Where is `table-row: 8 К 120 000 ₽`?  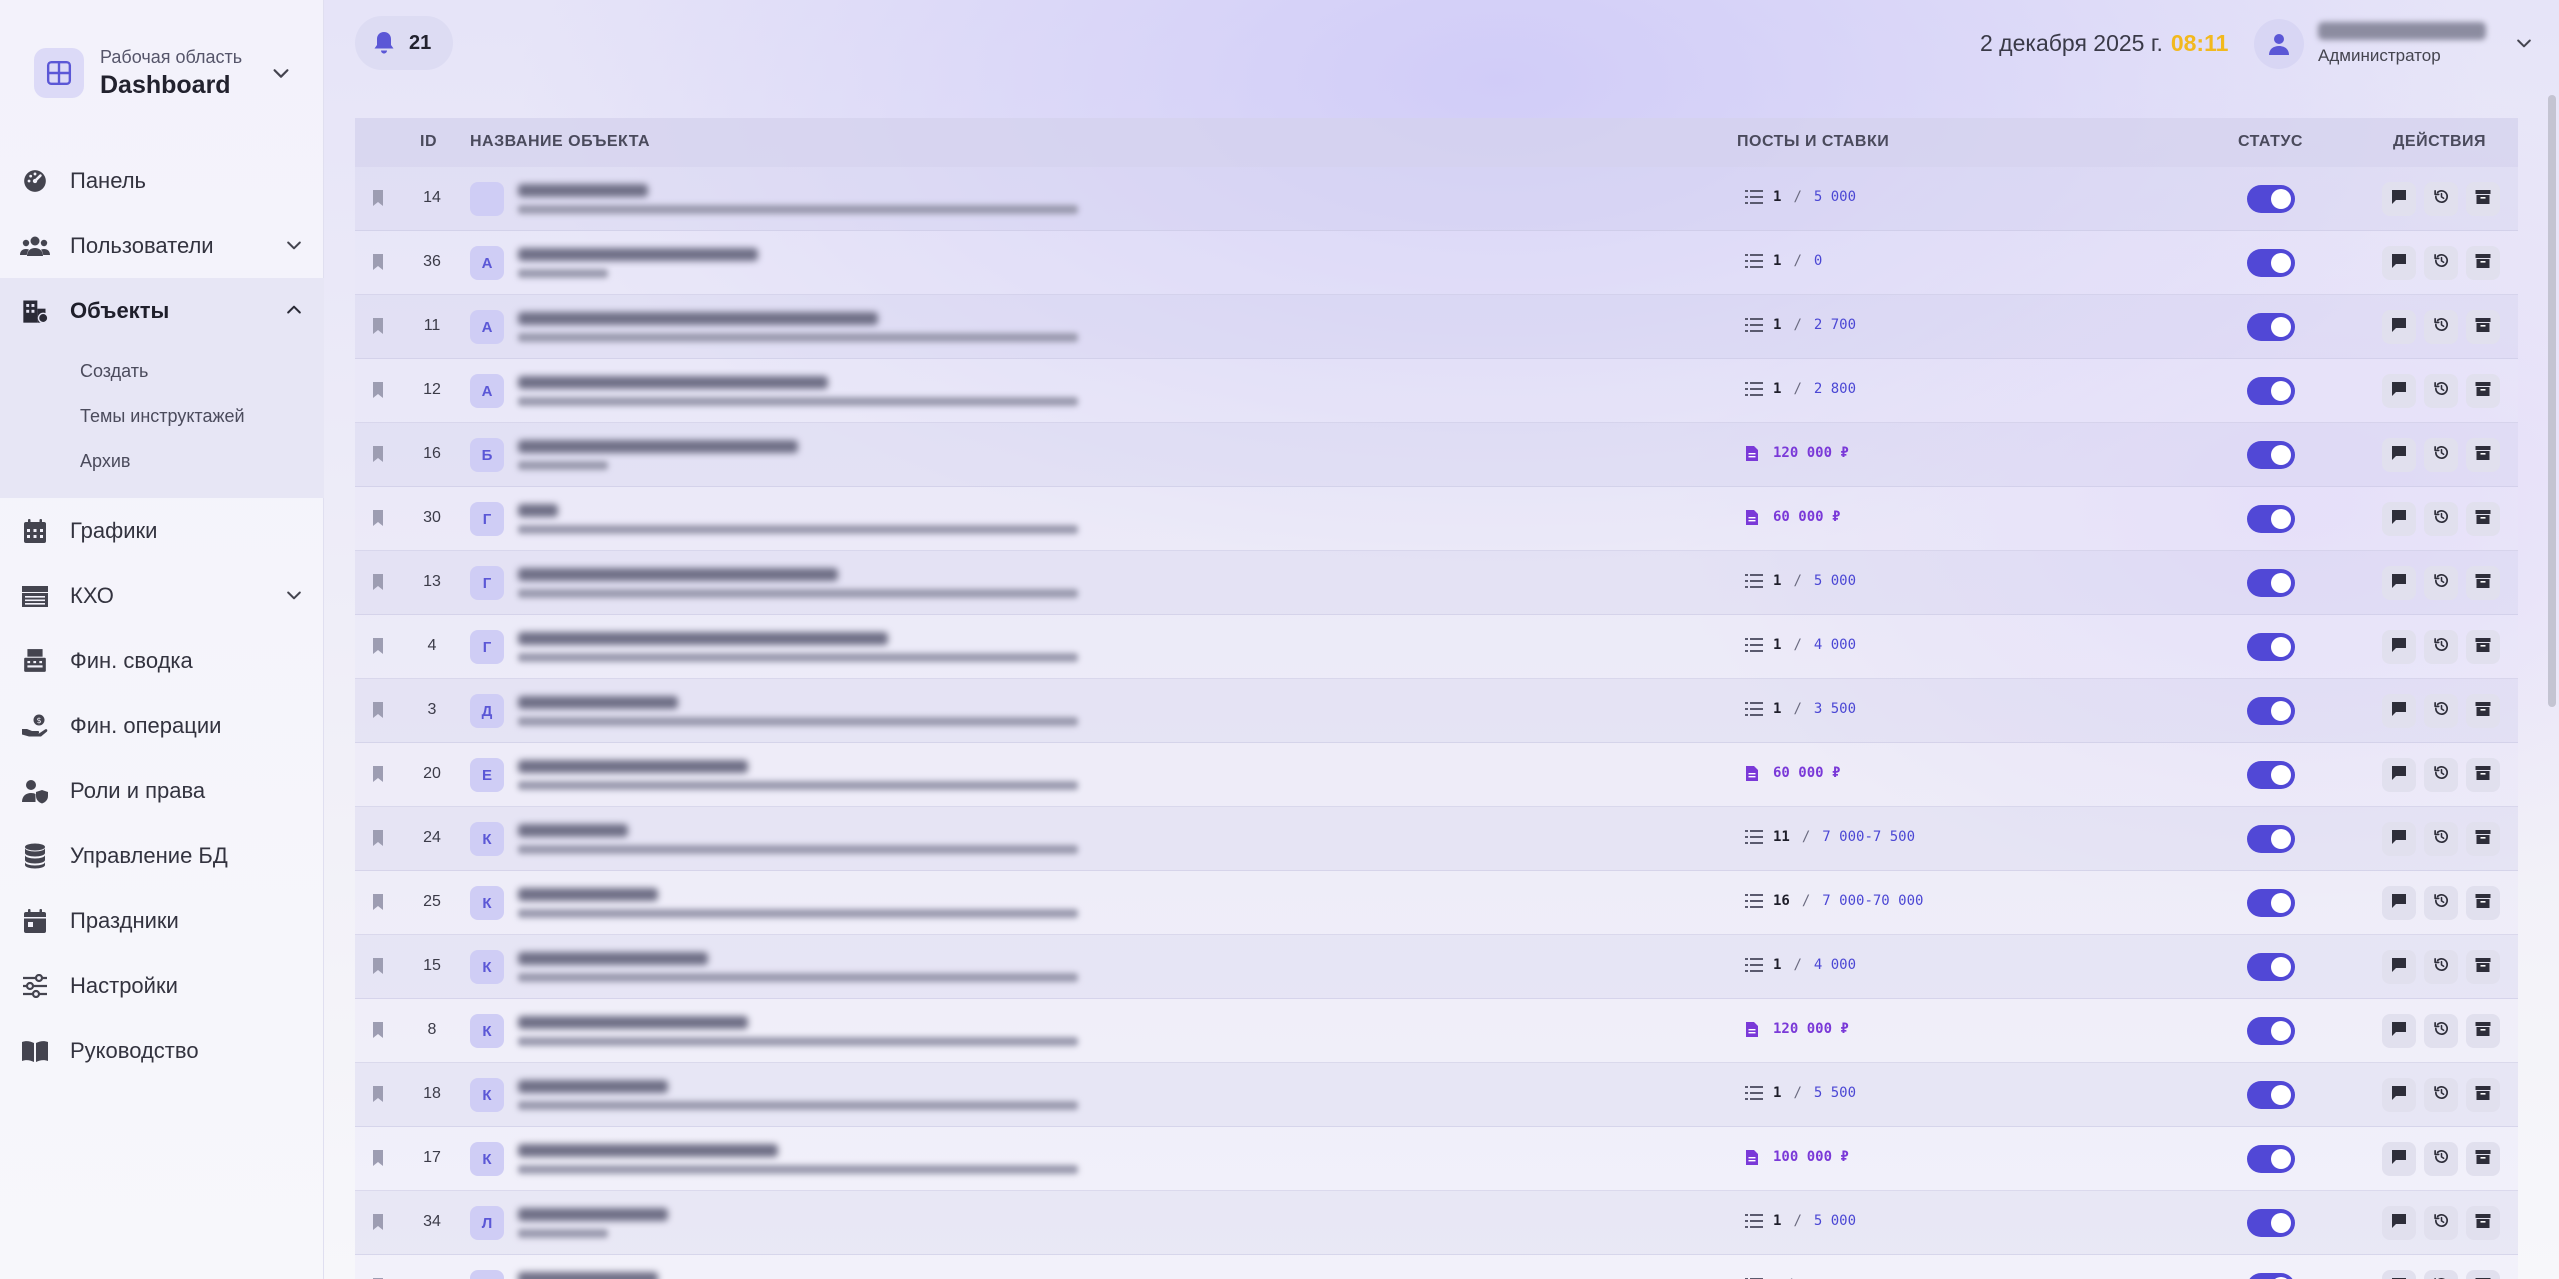 table-row: 8 К 120 000 ₽ is located at coordinates (1436, 1031).